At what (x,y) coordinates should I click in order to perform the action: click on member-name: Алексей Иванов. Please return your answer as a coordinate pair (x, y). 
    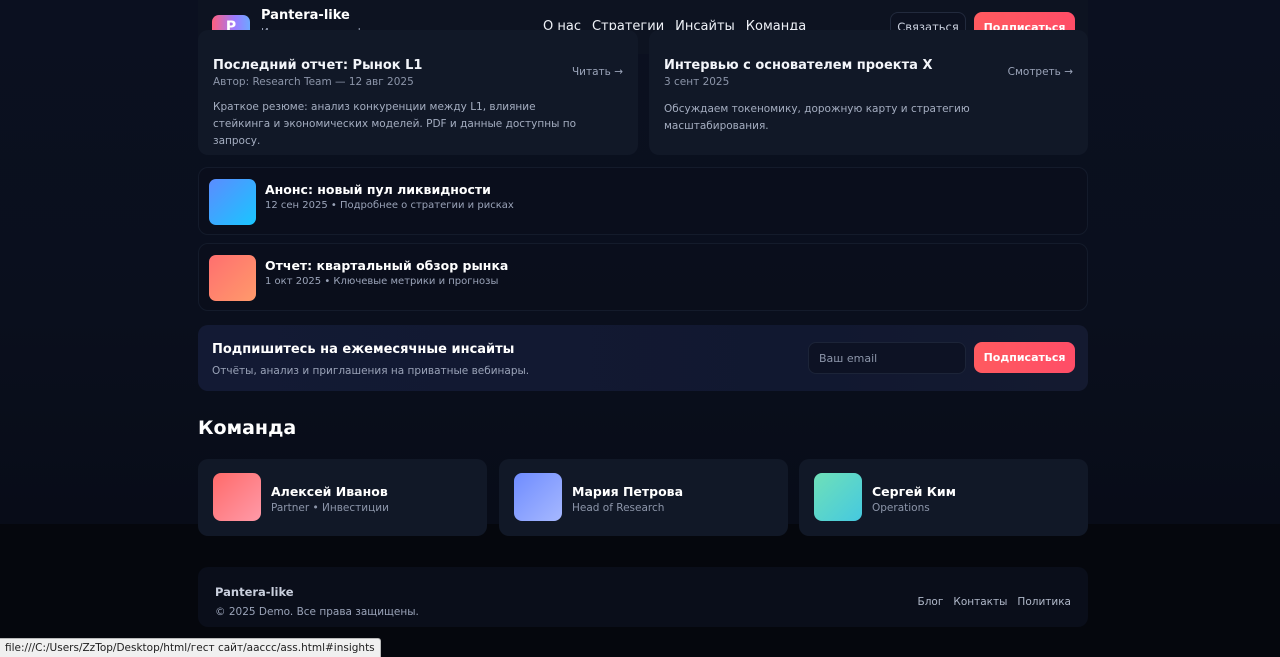
    Looking at the image, I should click on (329, 491).